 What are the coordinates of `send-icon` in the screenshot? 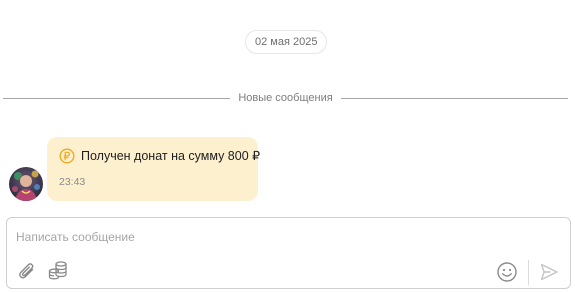 It's located at (549, 272).